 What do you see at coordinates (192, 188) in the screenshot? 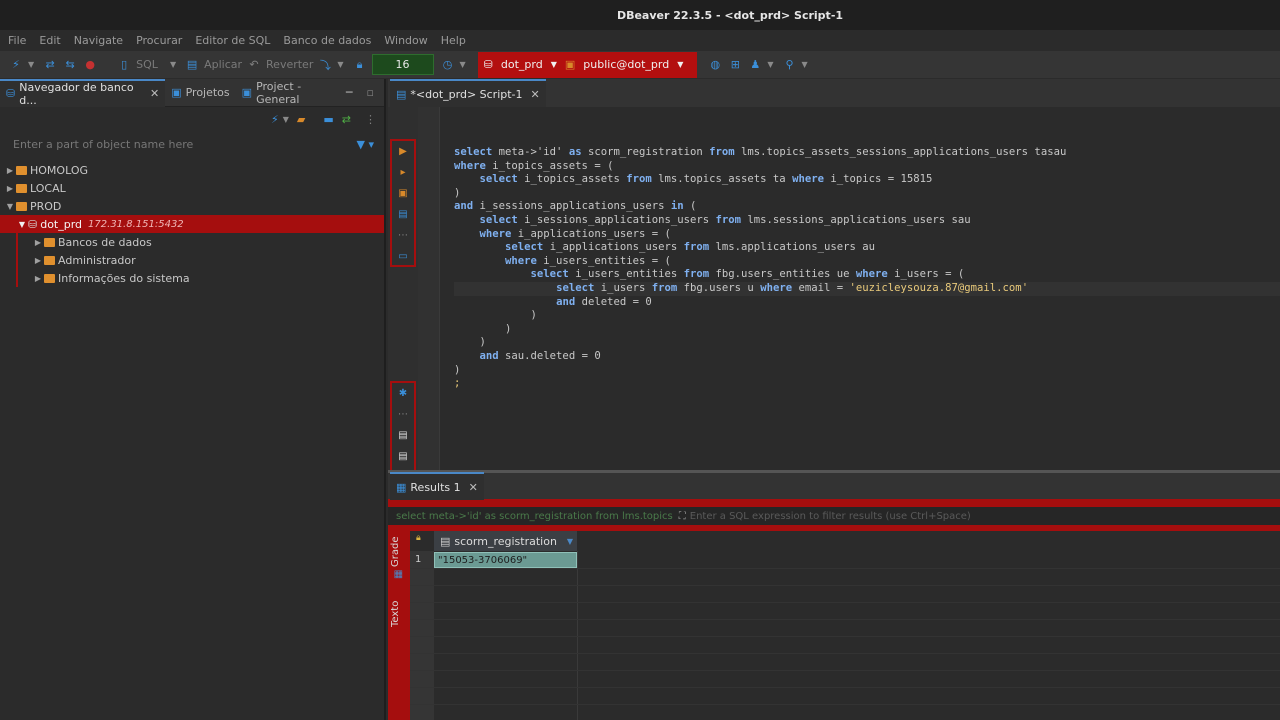
I see `tree-node-local: ▶ LOCAL` at bounding box center [192, 188].